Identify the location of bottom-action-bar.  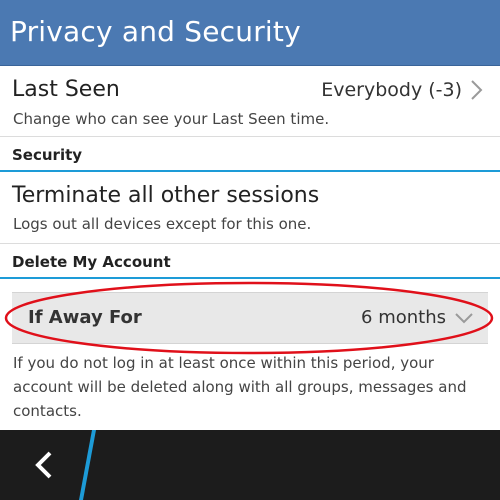
(250, 465).